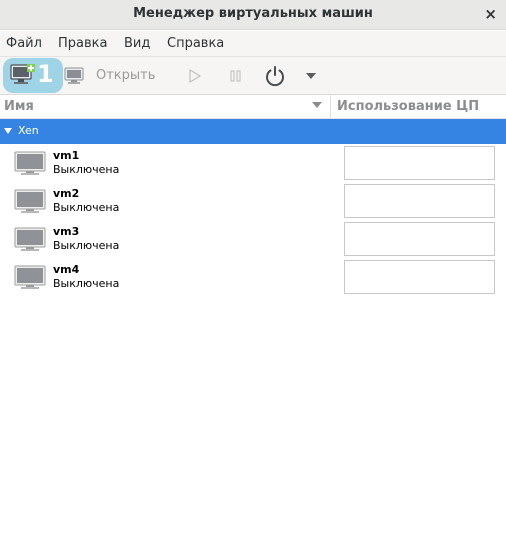 This screenshot has height=541, width=506. What do you see at coordinates (490, 14) in the screenshot?
I see `close-icon: ×` at bounding box center [490, 14].